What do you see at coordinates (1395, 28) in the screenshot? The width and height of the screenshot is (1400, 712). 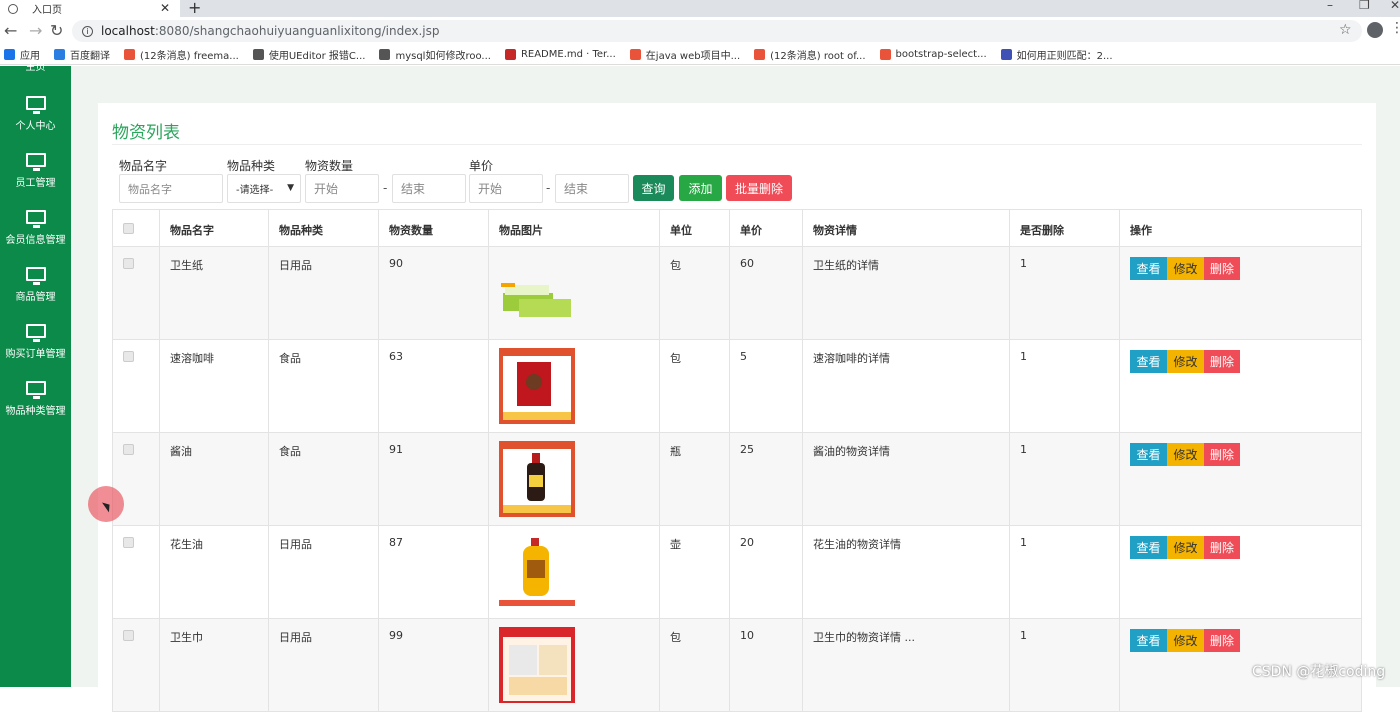 I see `menu-icon: ⋮` at bounding box center [1395, 28].